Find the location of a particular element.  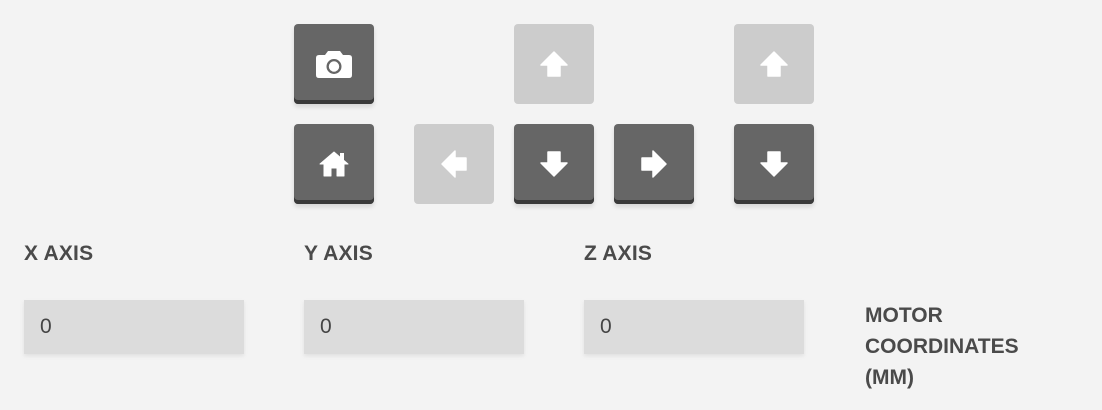

camera-icon is located at coordinates (334, 64).